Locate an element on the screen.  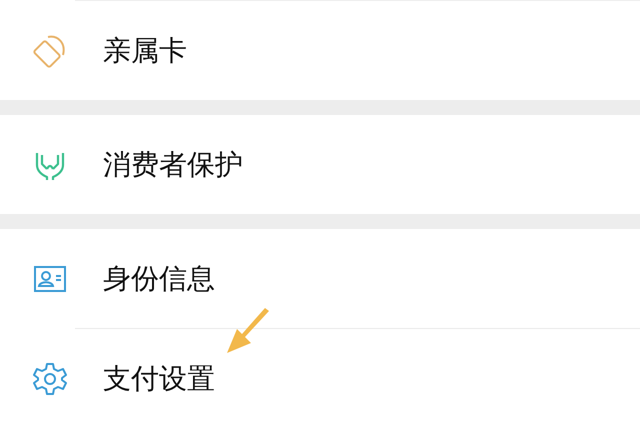
menu-item-label: 消费者保护 is located at coordinates (173, 164).